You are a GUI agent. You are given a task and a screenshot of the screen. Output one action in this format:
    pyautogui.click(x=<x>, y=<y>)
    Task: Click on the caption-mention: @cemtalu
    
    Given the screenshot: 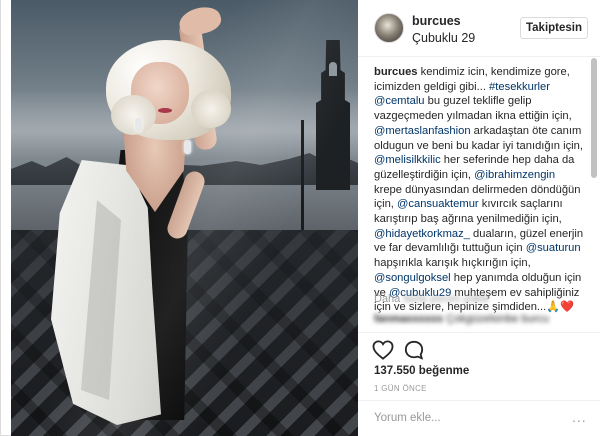 What is the action you would take?
    pyautogui.click(x=399, y=101)
    